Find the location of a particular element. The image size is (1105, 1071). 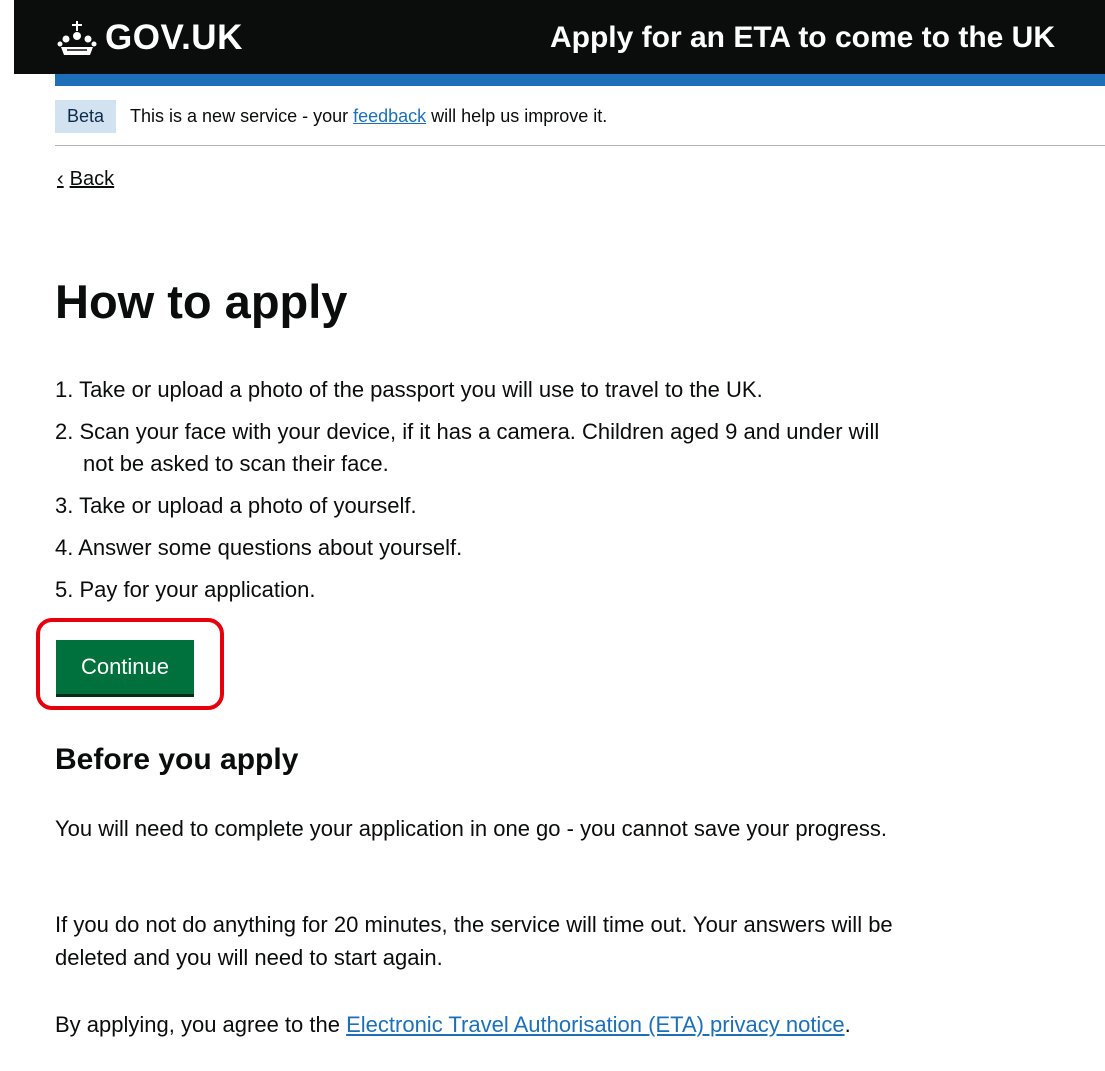

back-link: ‹ Back is located at coordinates (85, 179).